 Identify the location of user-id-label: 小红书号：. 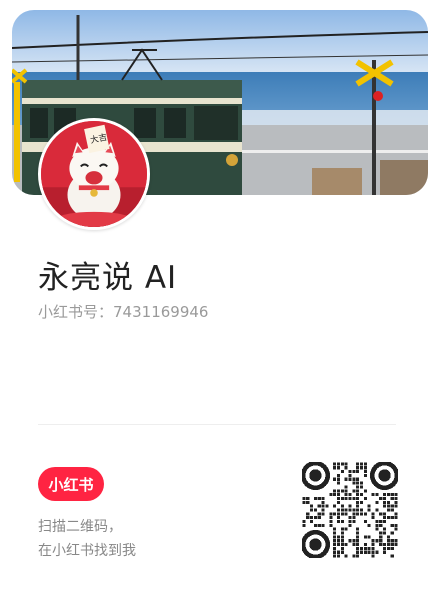
(76, 312).